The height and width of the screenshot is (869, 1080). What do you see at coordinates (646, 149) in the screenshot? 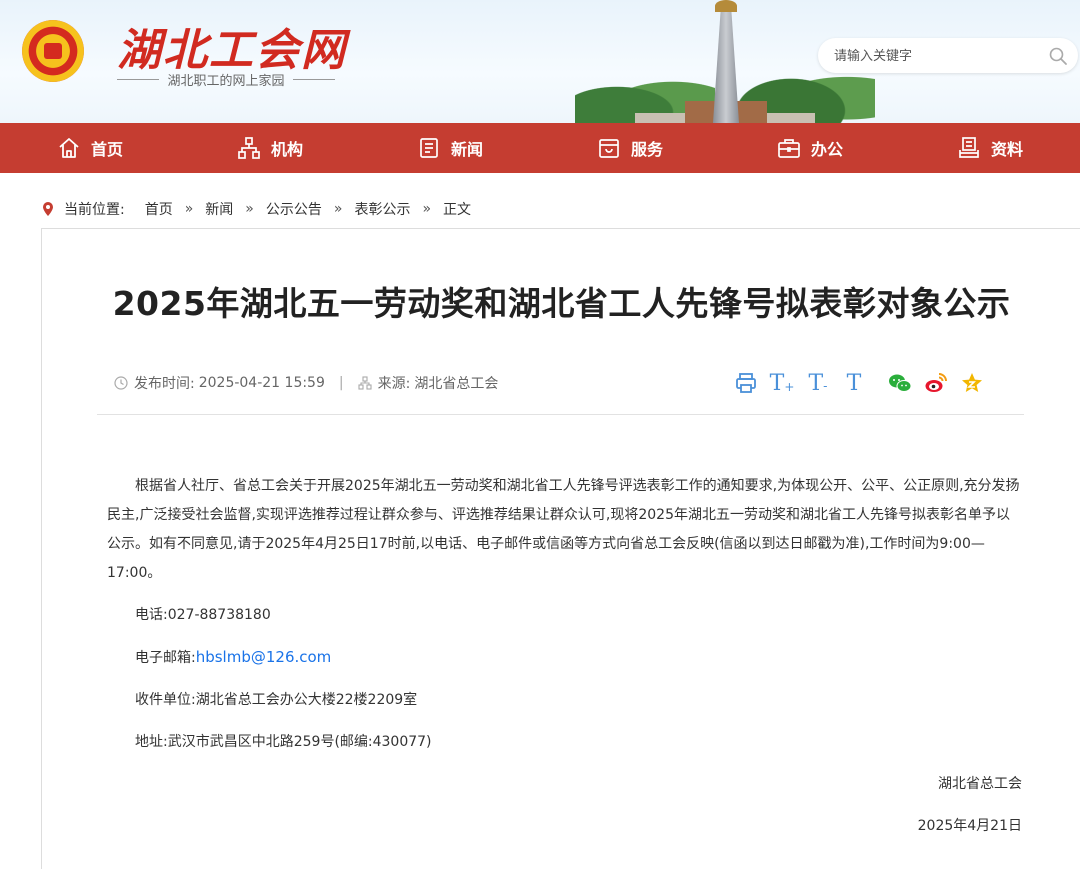
I see `nav-label: 服务` at bounding box center [646, 149].